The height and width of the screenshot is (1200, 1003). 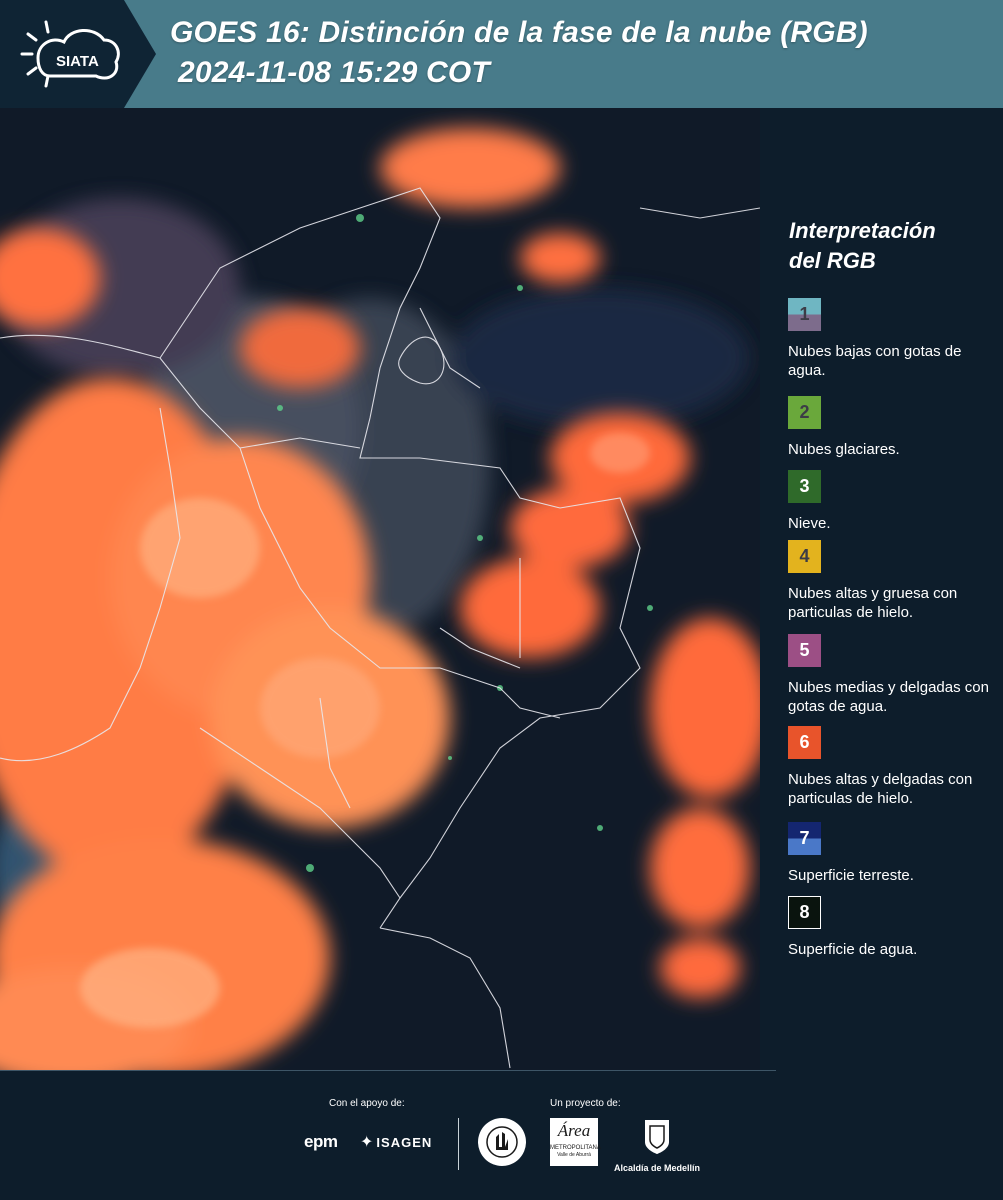 I want to click on legend-swatch-7: 7, so click(x=804, y=838).